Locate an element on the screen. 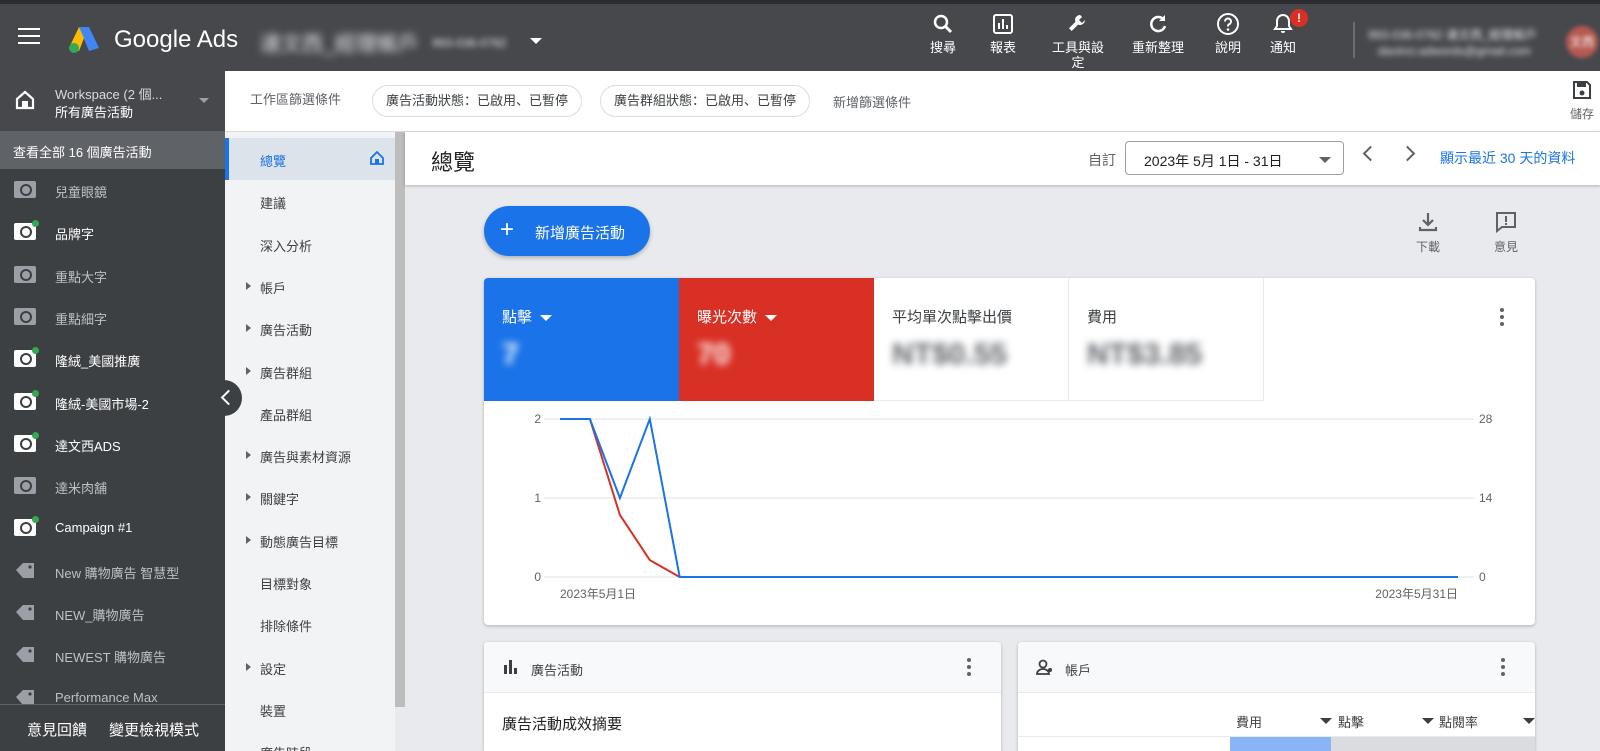  page-menu-item: 關鍵字 is located at coordinates (310, 497).